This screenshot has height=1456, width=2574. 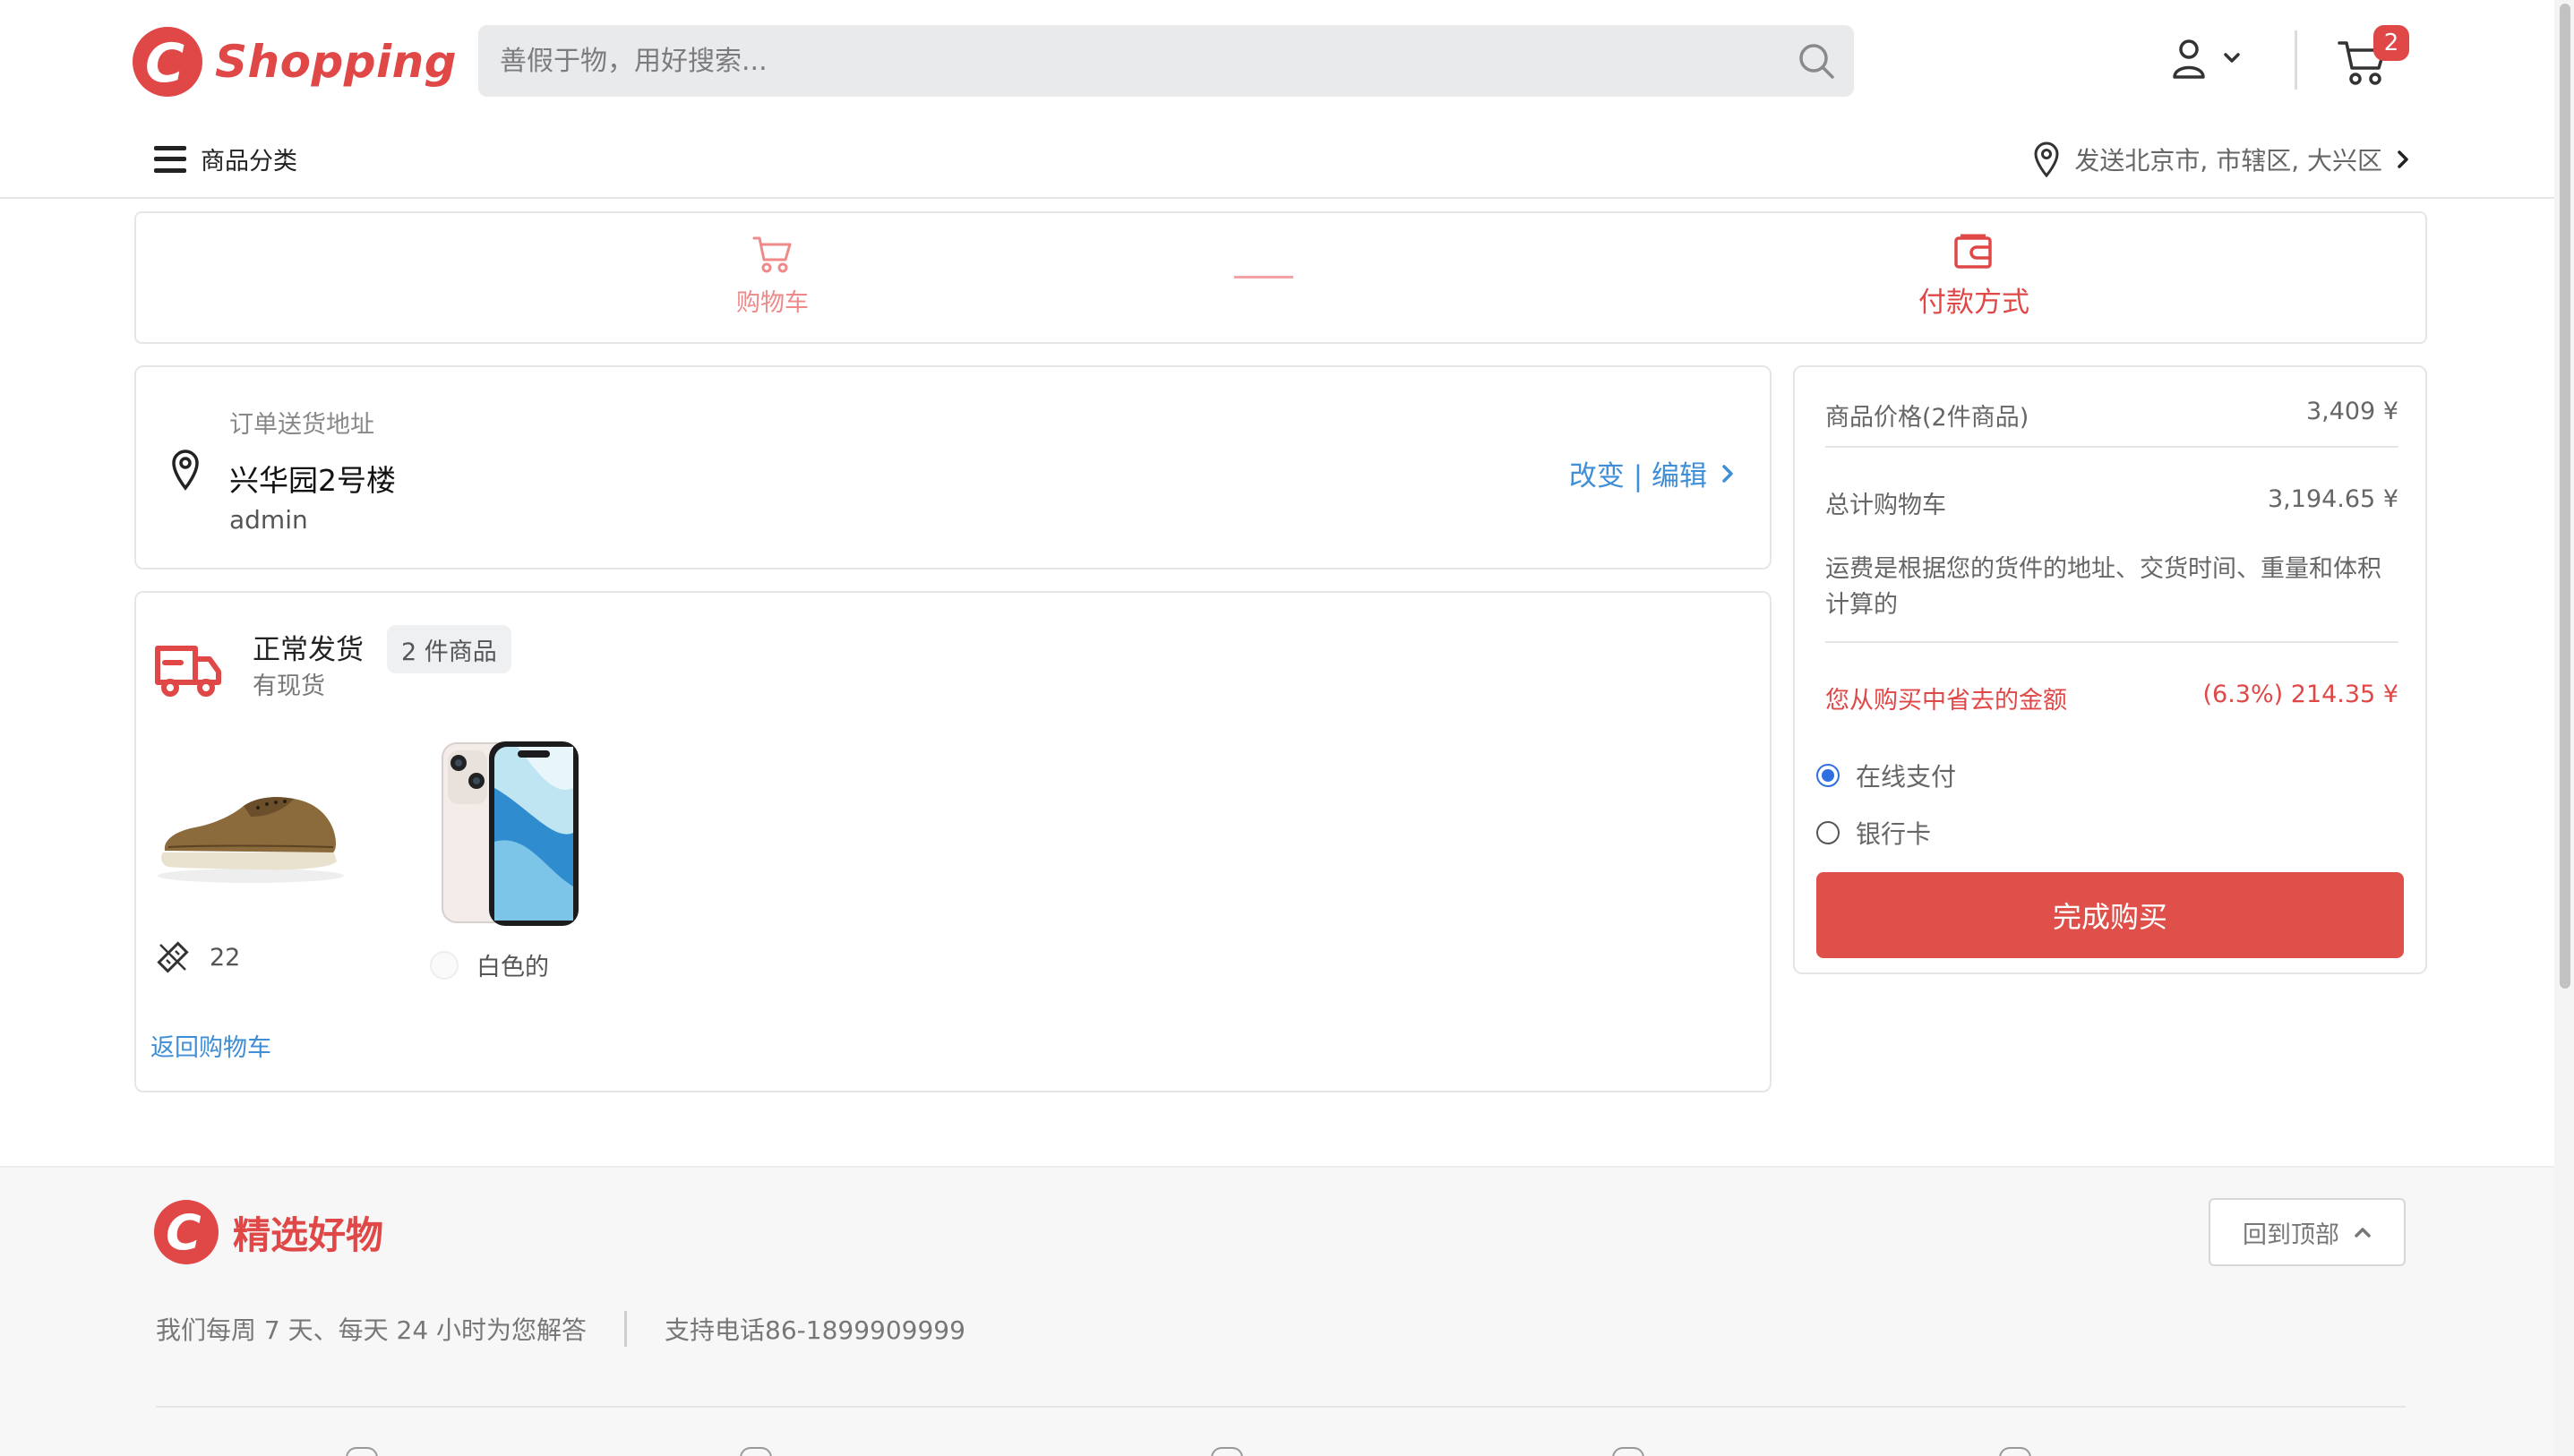 I want to click on support-phone: 支持电话86-1899909999, so click(x=815, y=1330).